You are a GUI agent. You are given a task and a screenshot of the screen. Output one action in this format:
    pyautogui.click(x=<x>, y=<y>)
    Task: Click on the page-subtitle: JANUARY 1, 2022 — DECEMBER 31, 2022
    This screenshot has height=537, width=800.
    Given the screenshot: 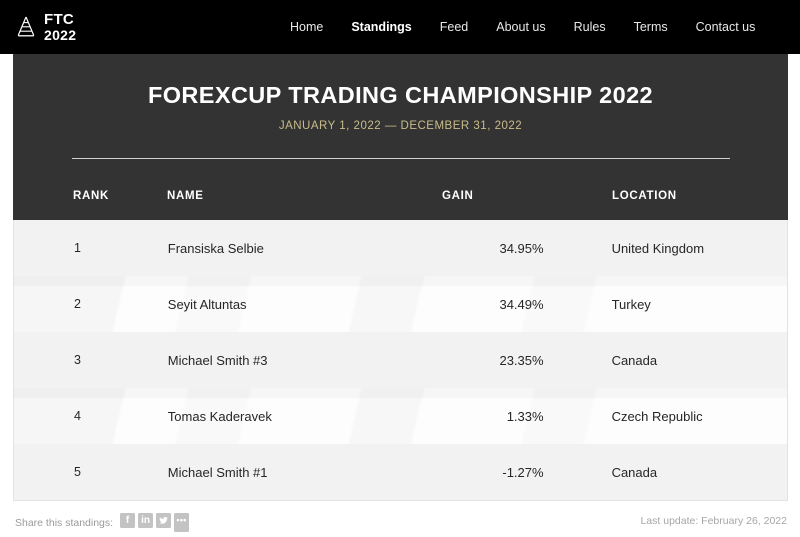 What is the action you would take?
    pyautogui.click(x=400, y=126)
    